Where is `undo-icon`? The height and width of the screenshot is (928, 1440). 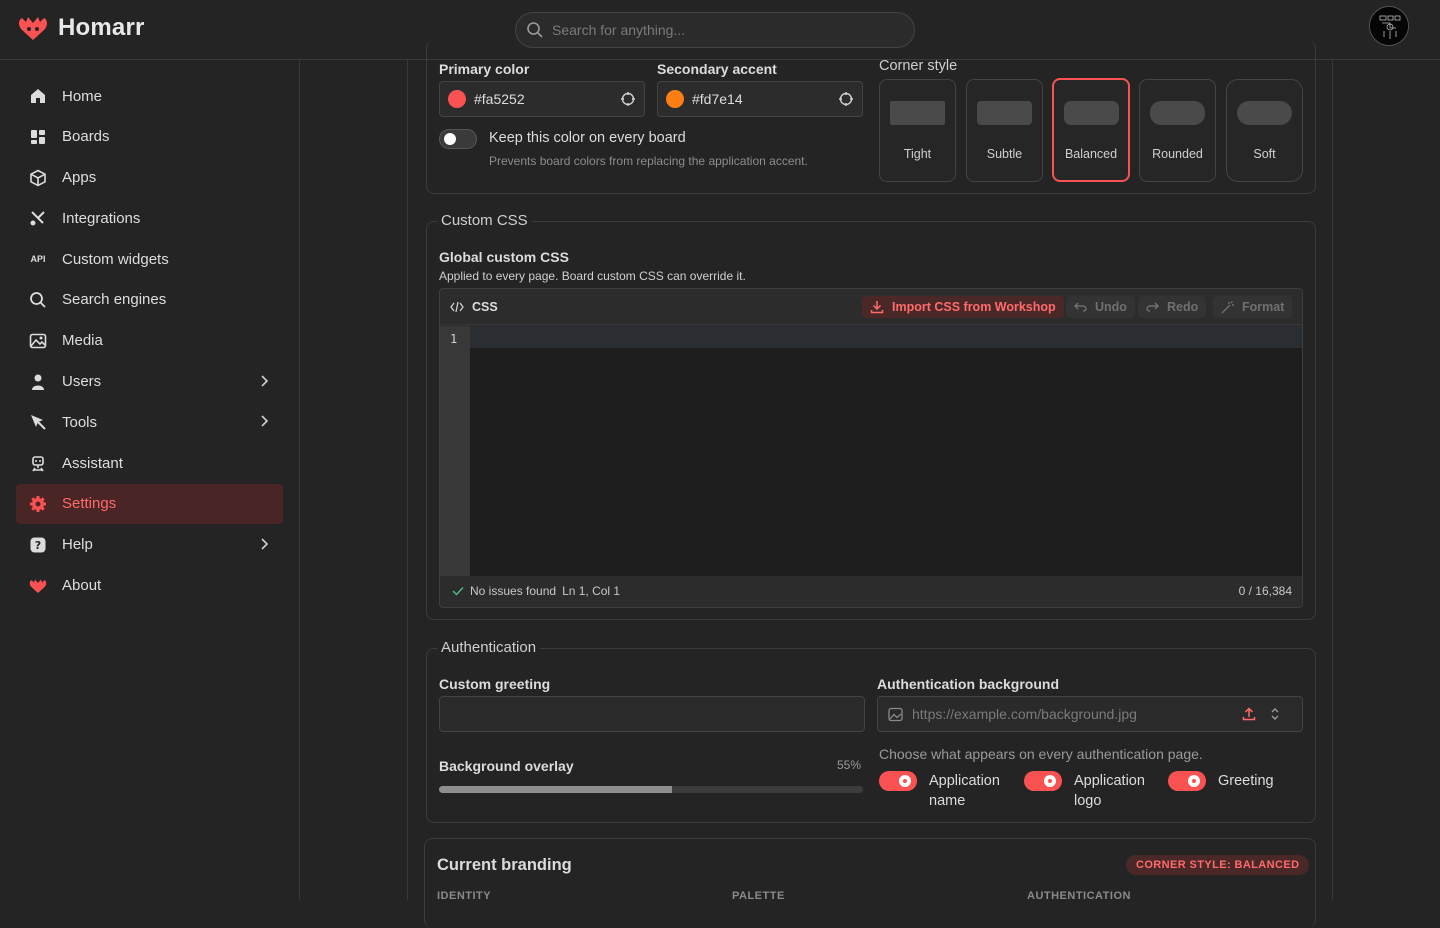
undo-icon is located at coordinates (1080, 307).